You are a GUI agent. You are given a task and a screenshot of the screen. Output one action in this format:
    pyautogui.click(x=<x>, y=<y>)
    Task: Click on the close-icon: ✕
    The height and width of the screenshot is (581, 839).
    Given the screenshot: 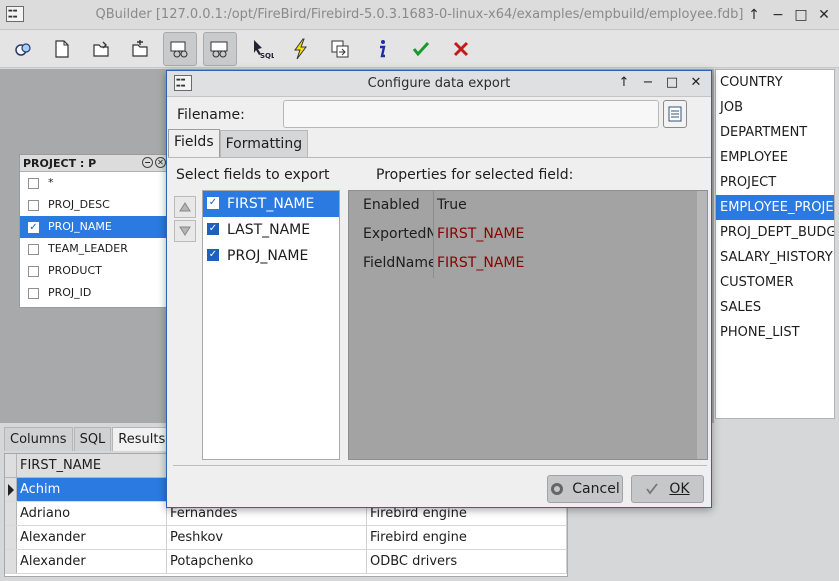 What is the action you would take?
    pyautogui.click(x=160, y=162)
    